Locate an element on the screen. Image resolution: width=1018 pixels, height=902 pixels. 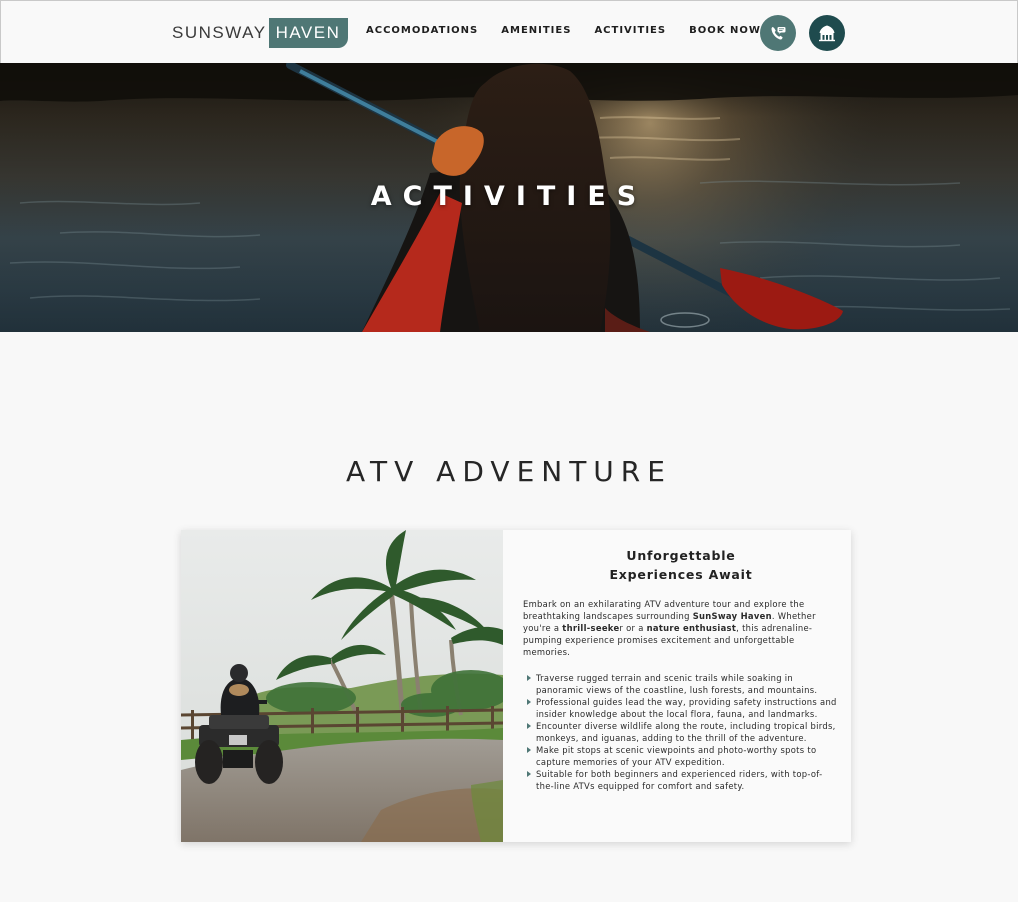
nav-item-book-now: BOOK NOW is located at coordinates (725, 30).